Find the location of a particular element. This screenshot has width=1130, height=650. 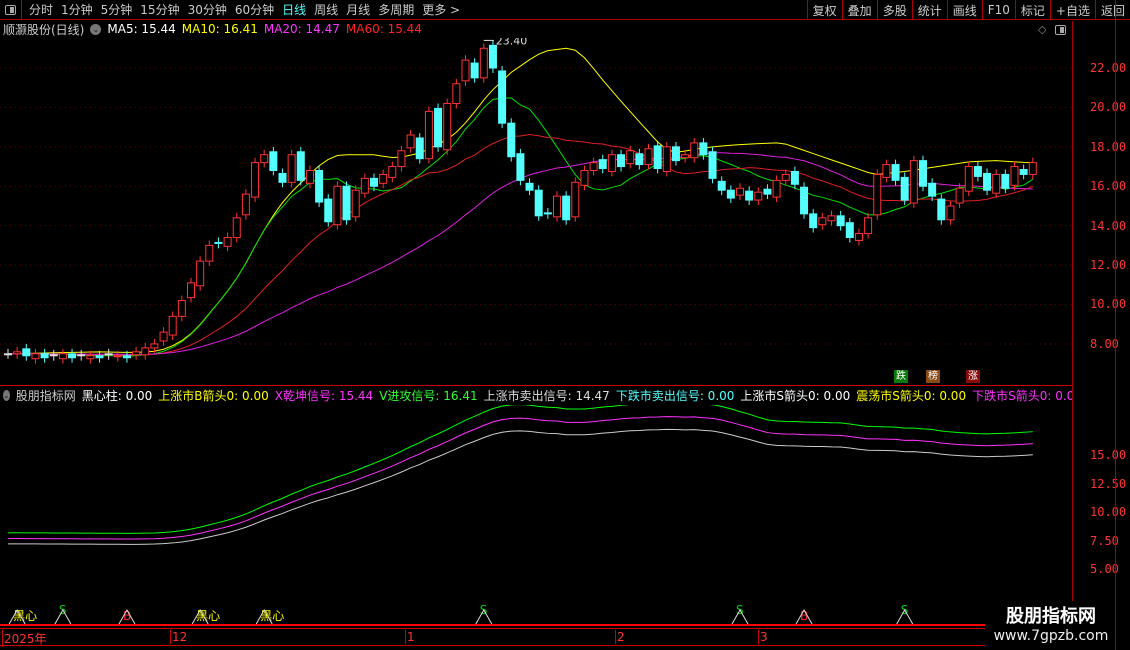

toolbar-button-0: 复权 is located at coordinates (824, 10).